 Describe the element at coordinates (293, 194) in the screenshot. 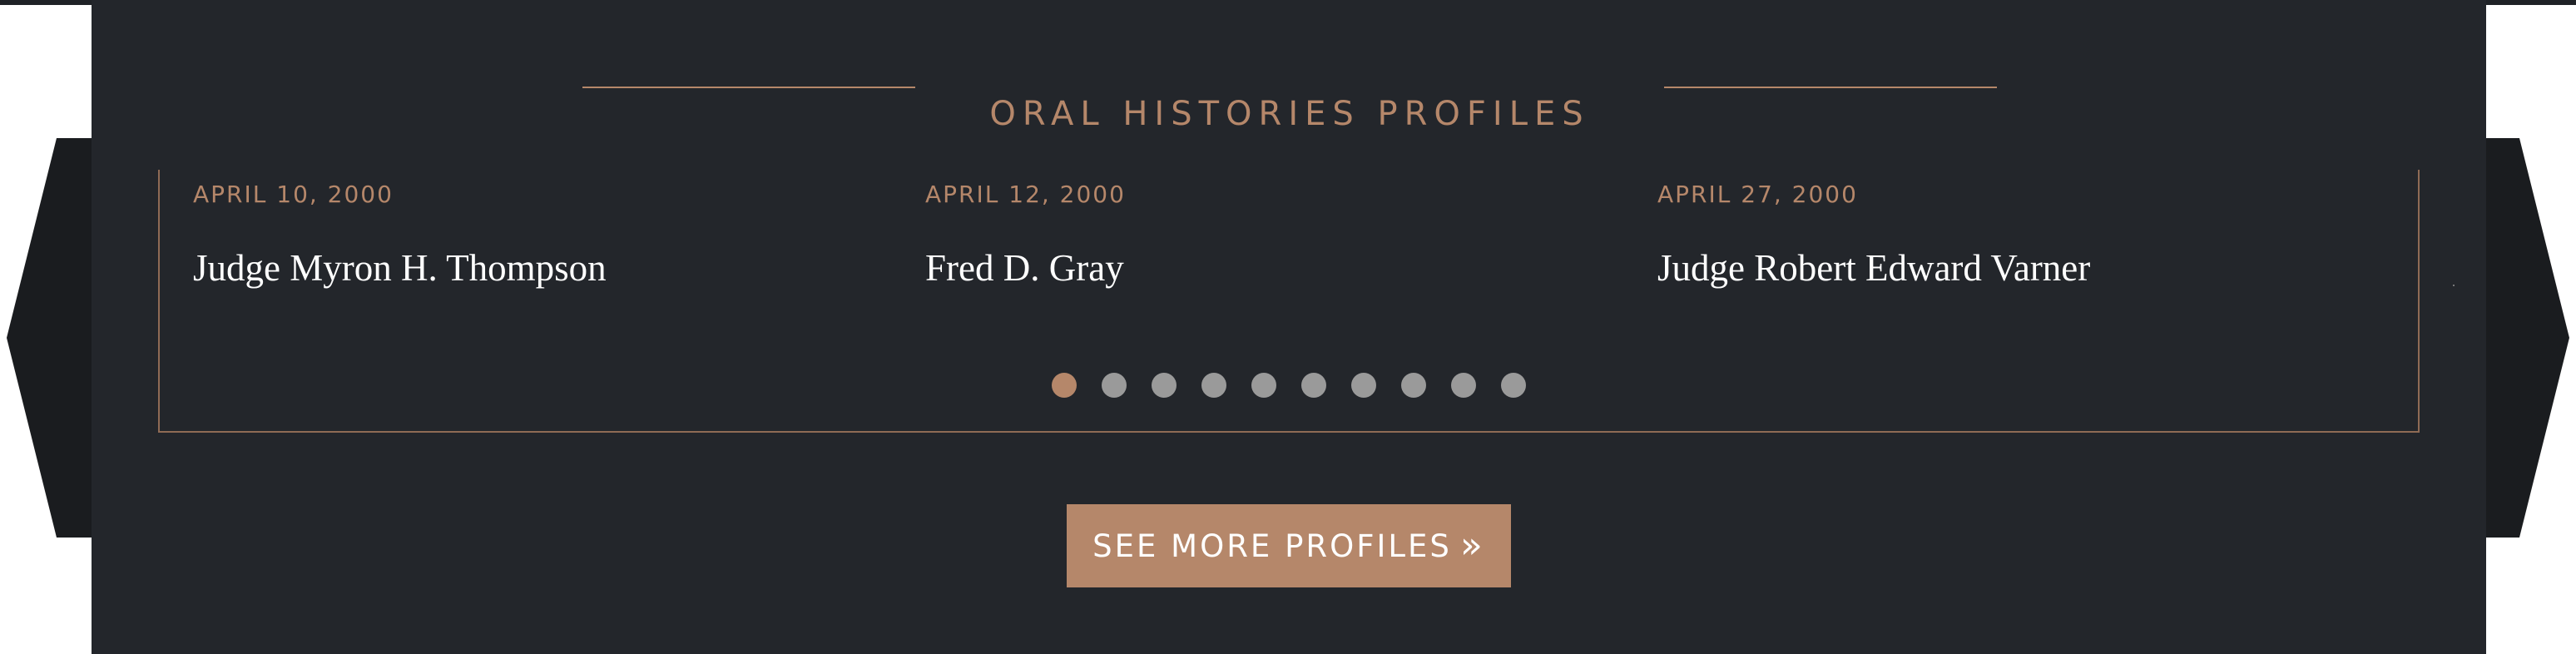

I see `profile-date: APRIL 10, 2000` at that location.